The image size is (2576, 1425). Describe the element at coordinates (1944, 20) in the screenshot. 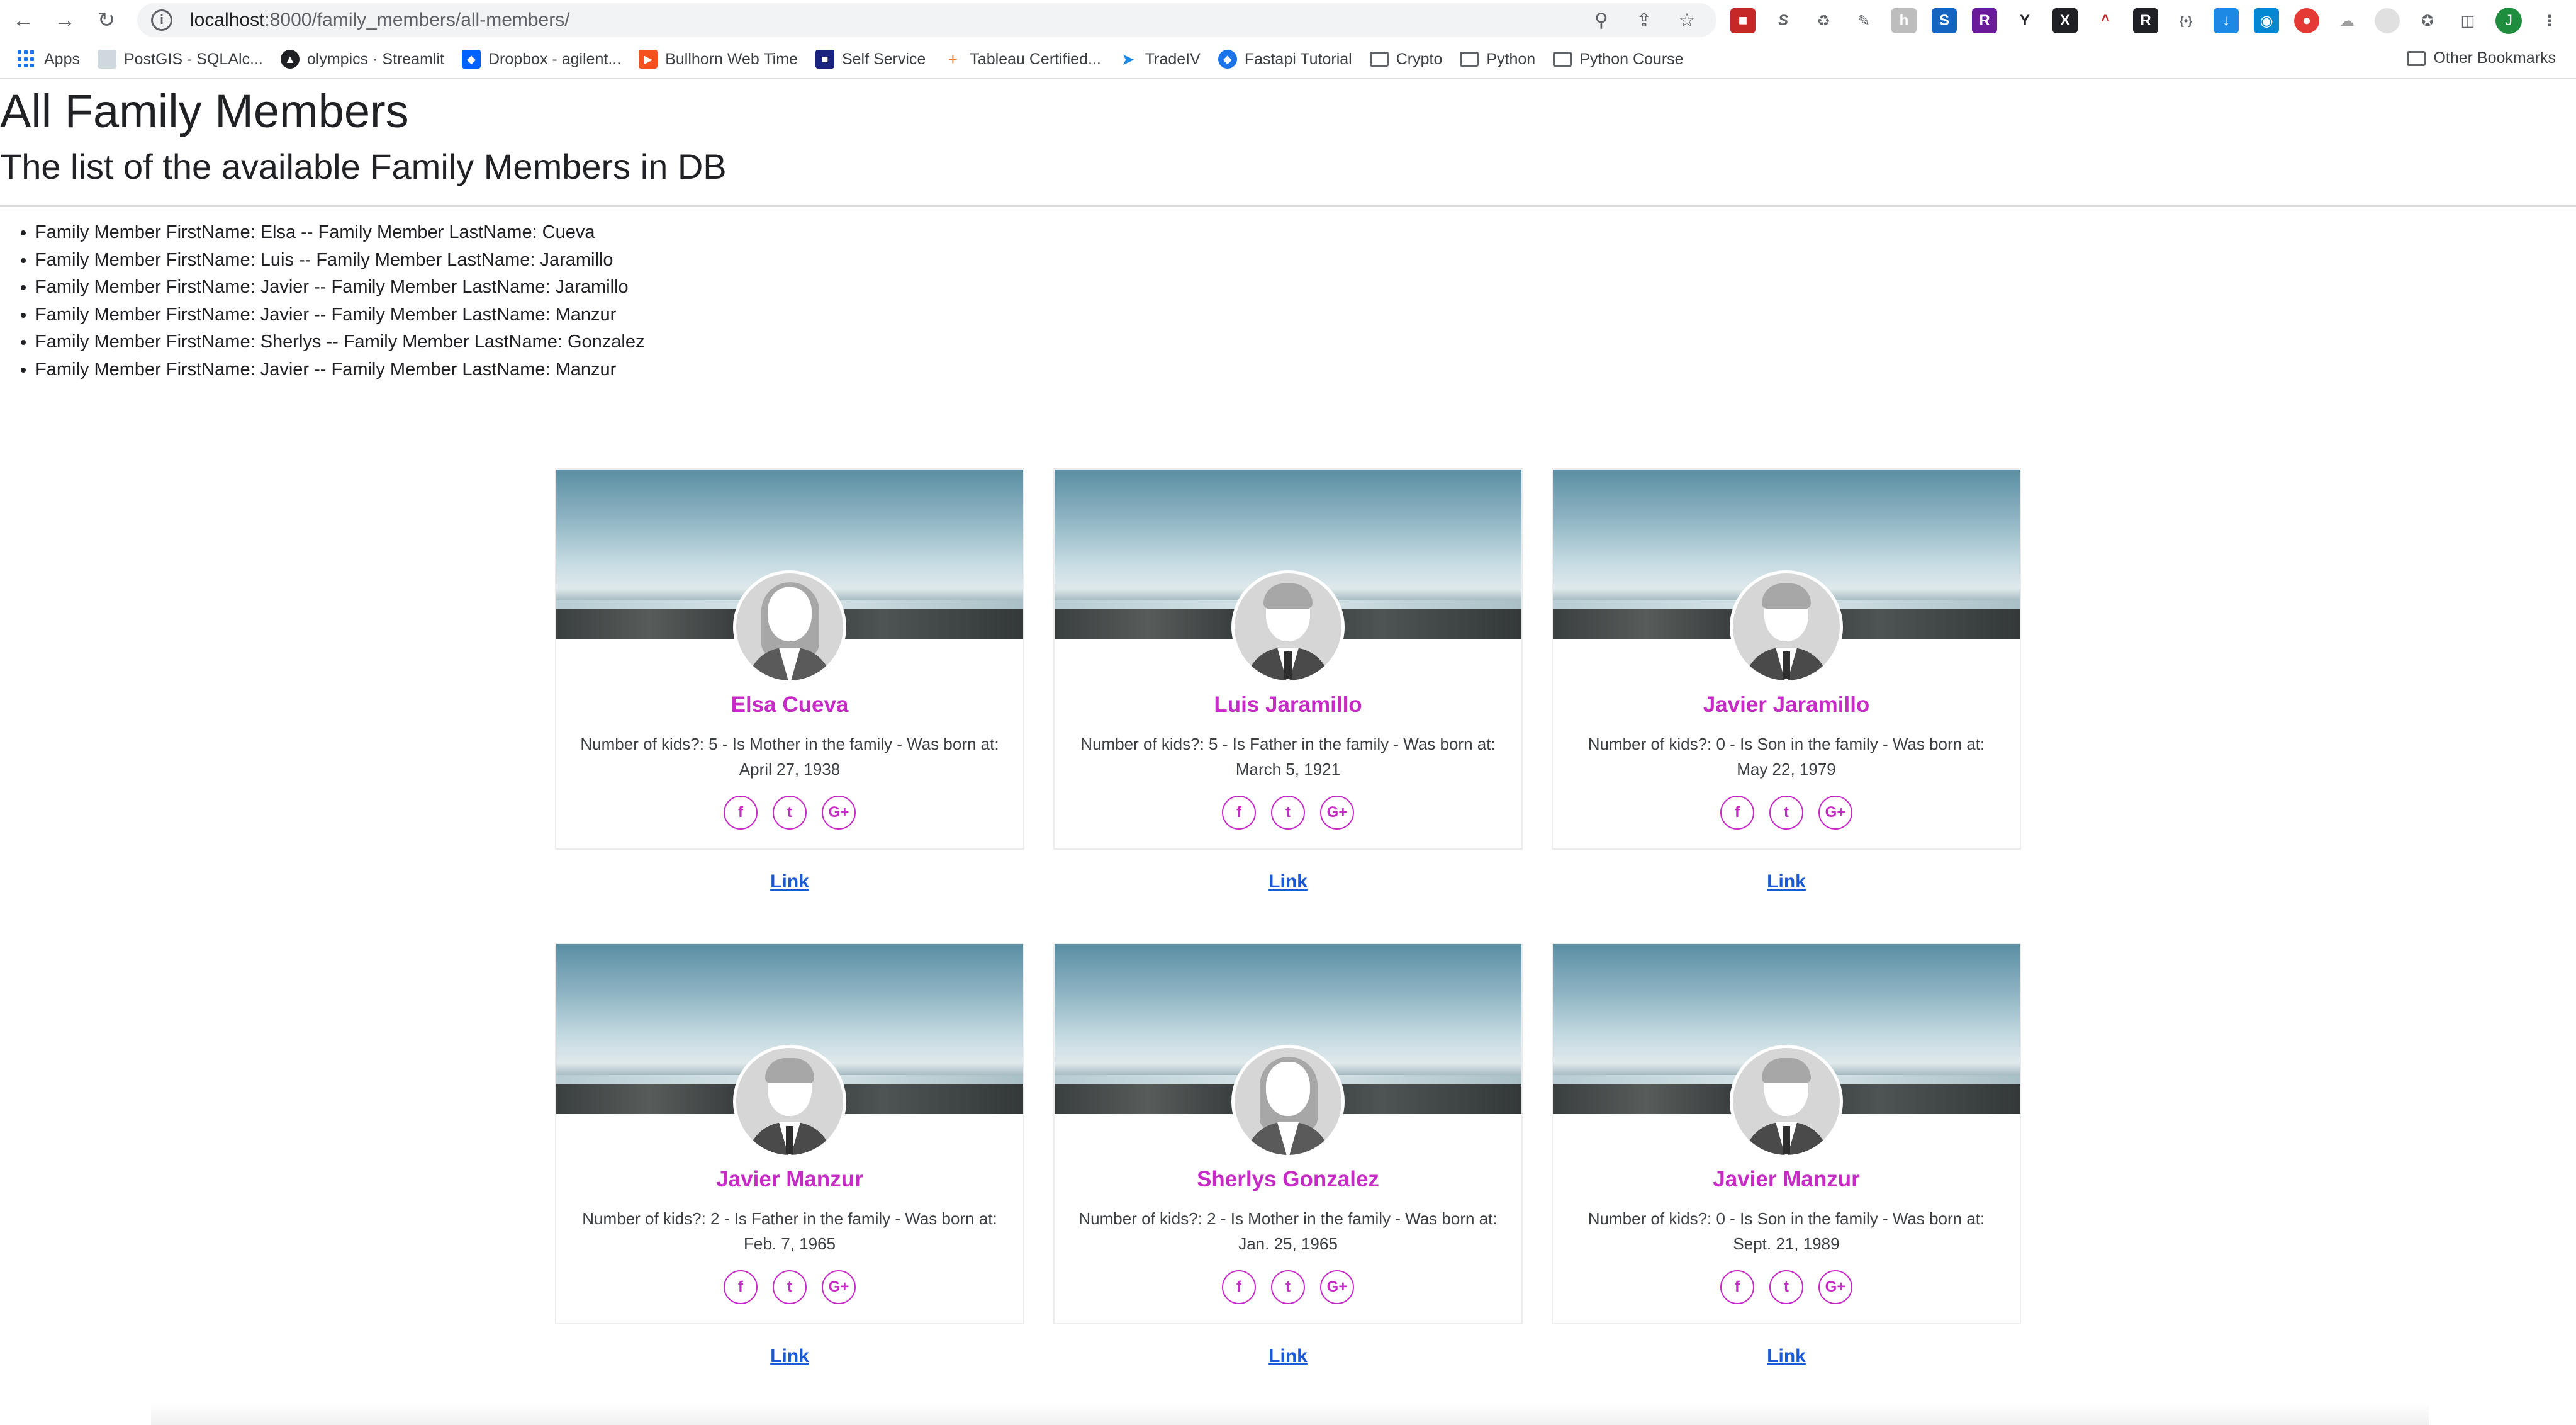

I see `extension-blue-s-icon: S` at that location.